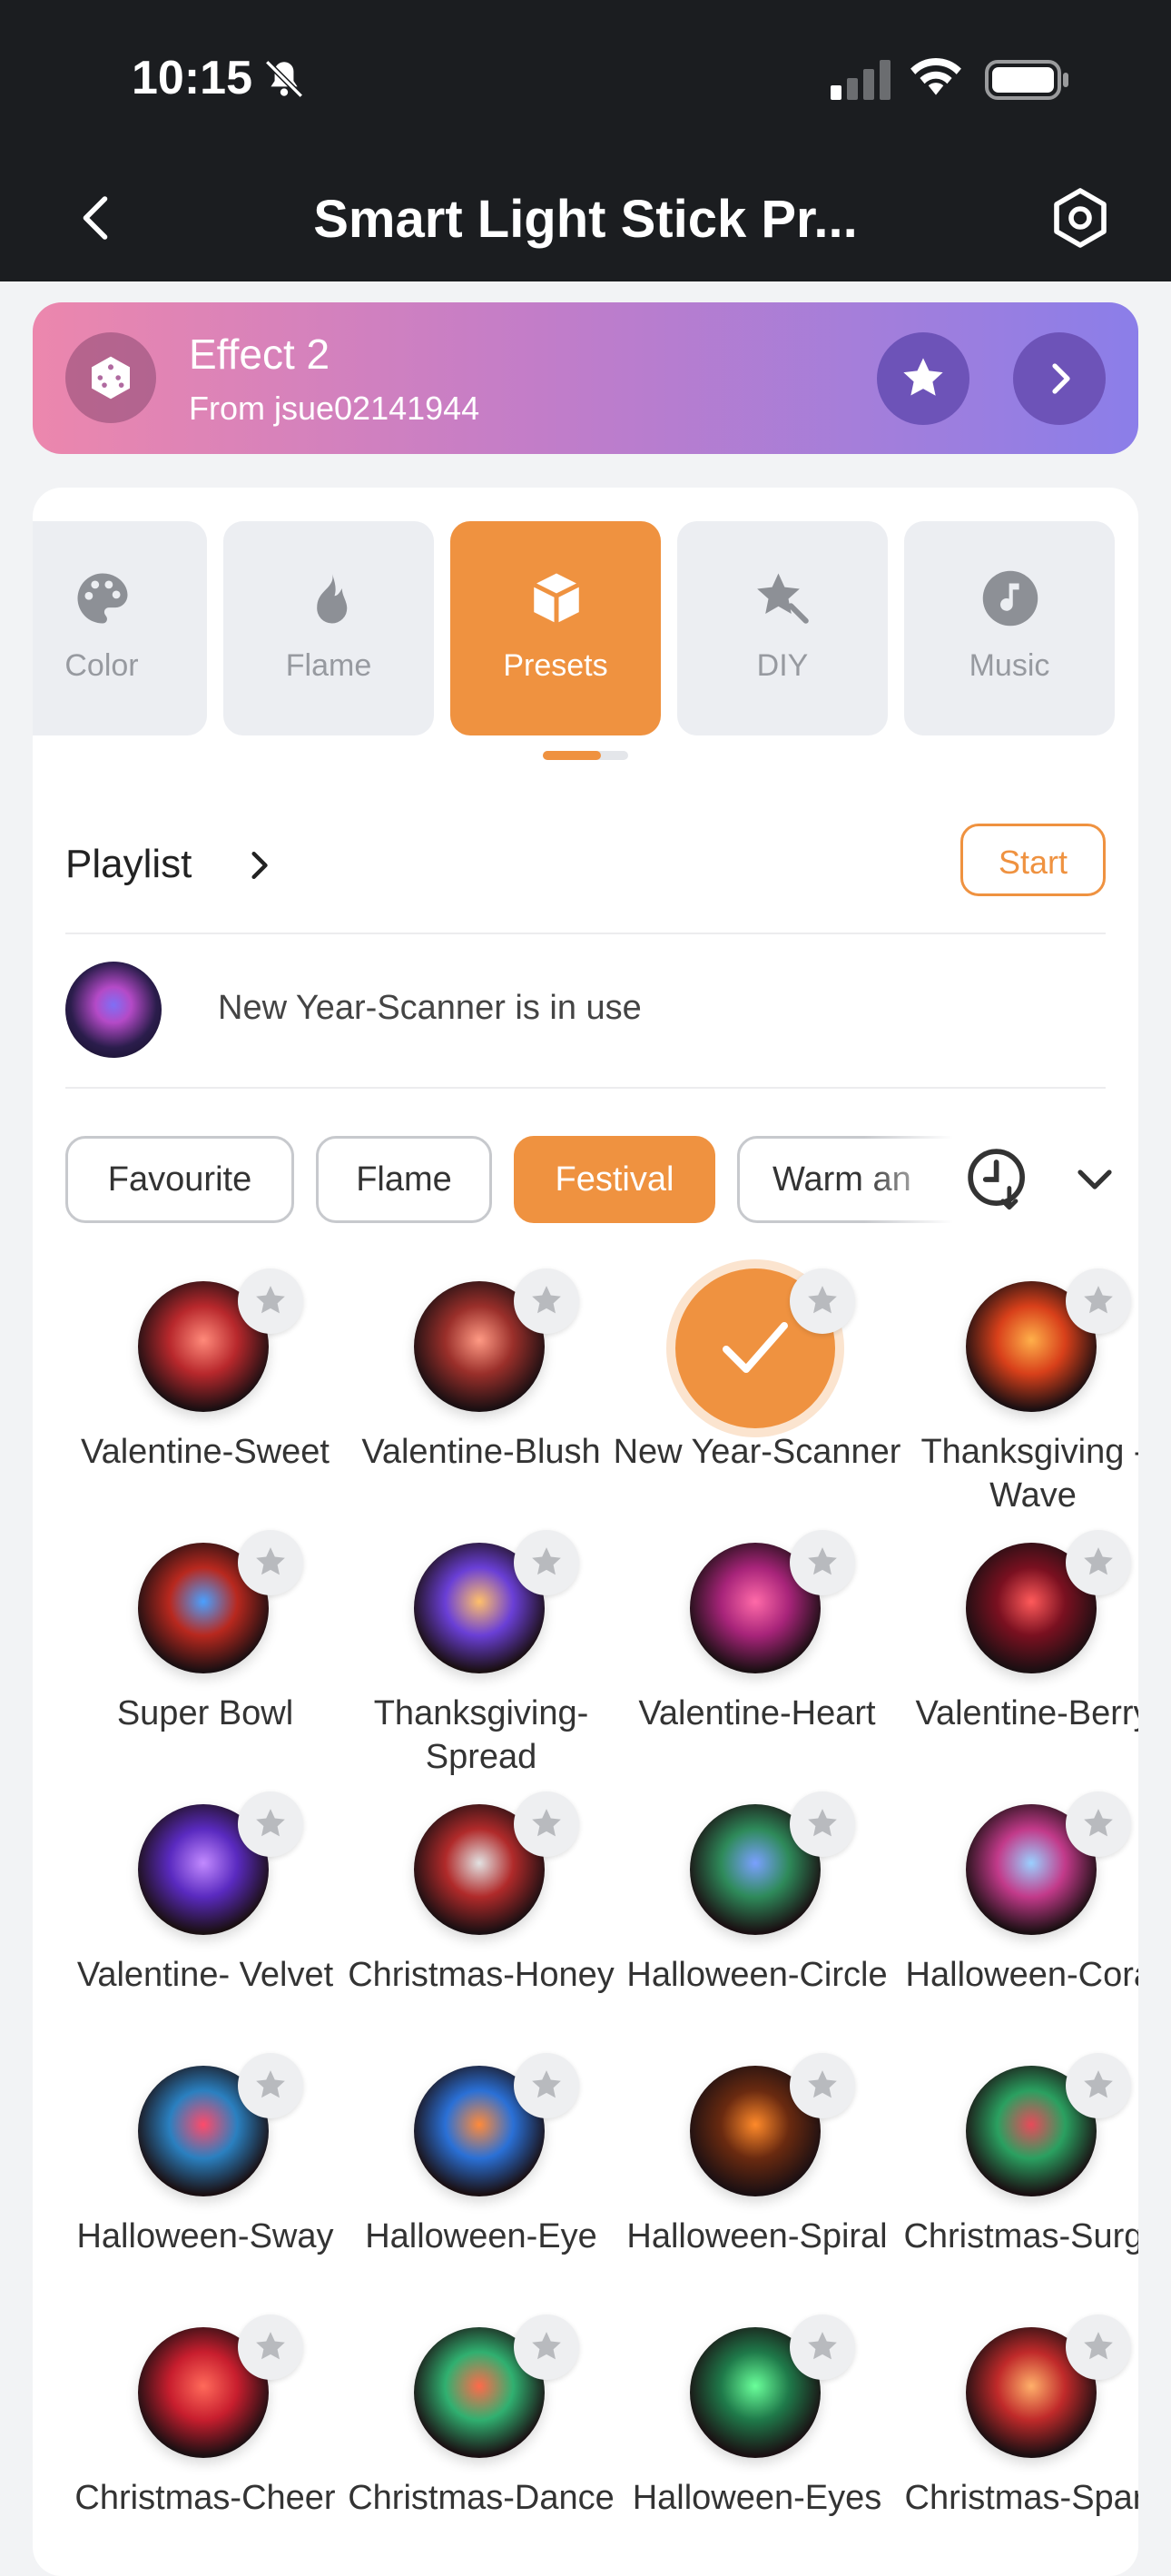  I want to click on preset-label: Christmas-Spark, so click(1021, 2498).